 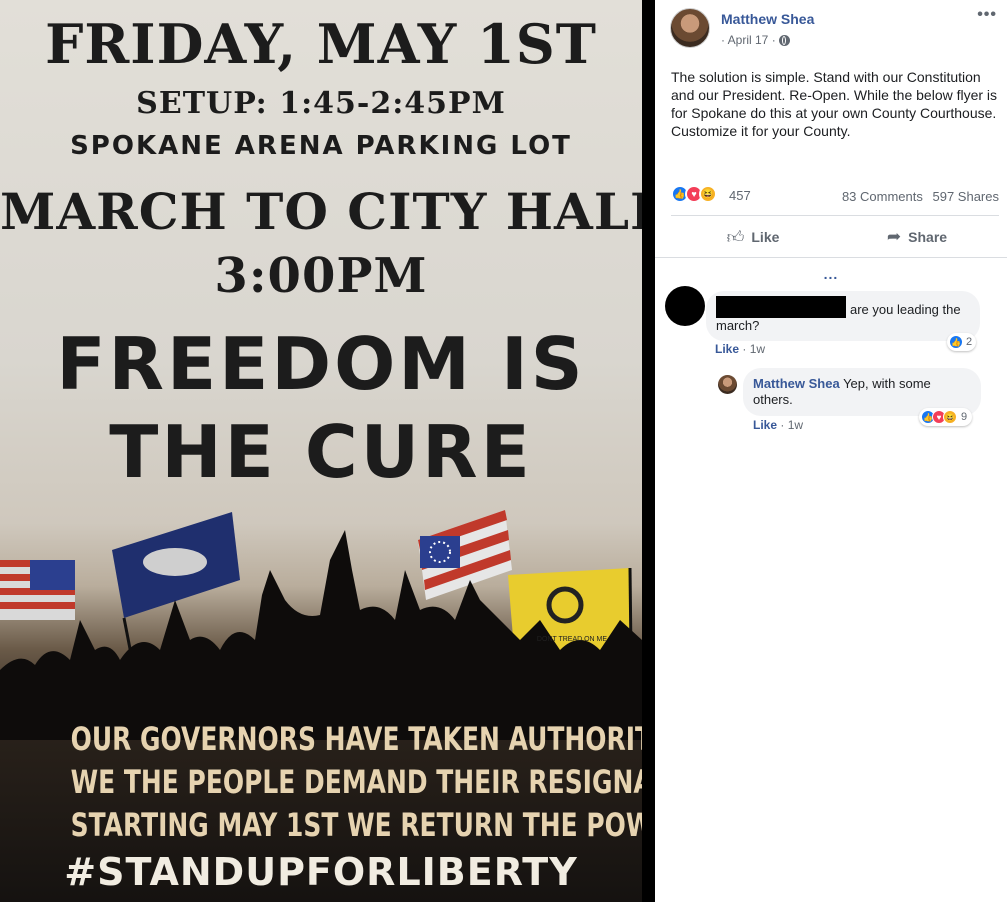 I want to click on flyer-tagline-2: WE THE PEOPLE DEMAND THEIR RESIGNATION, so click(x=356, y=782).